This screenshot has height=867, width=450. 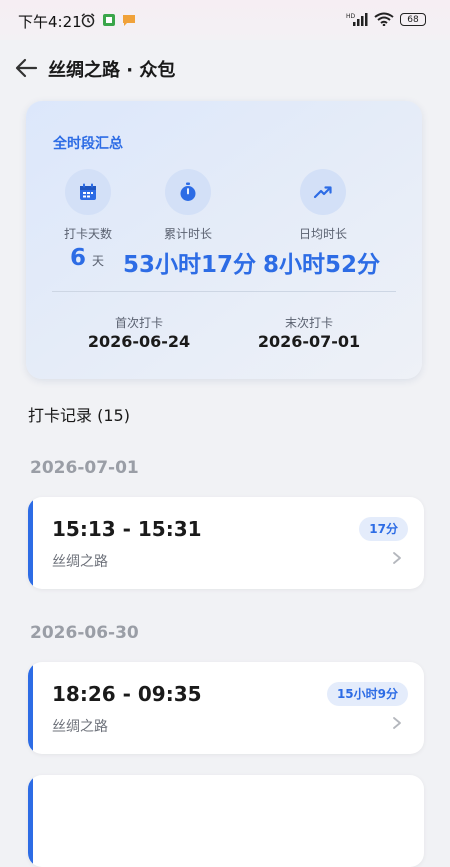 What do you see at coordinates (84, 468) in the screenshot?
I see `group-date: 2026-07-01` at bounding box center [84, 468].